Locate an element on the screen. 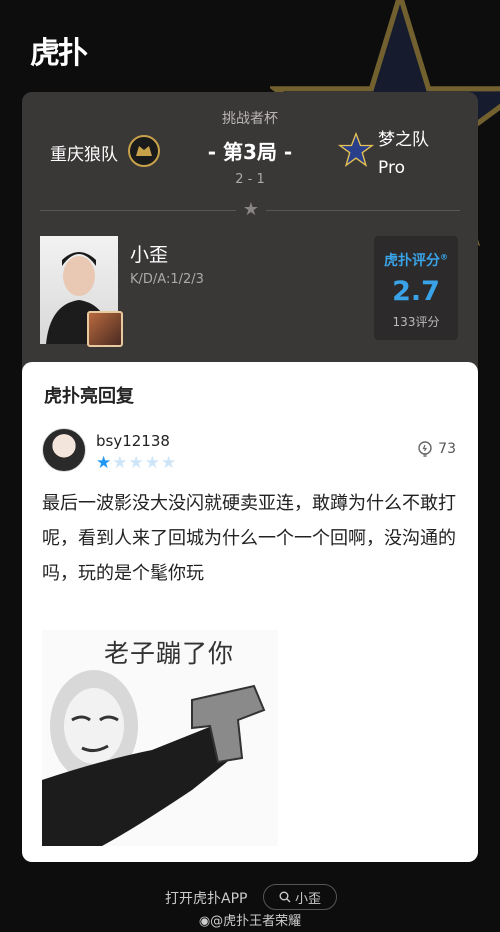 This screenshot has width=500, height=932. rating-box: 虎扑评分® 2.7 133评分 is located at coordinates (416, 288).